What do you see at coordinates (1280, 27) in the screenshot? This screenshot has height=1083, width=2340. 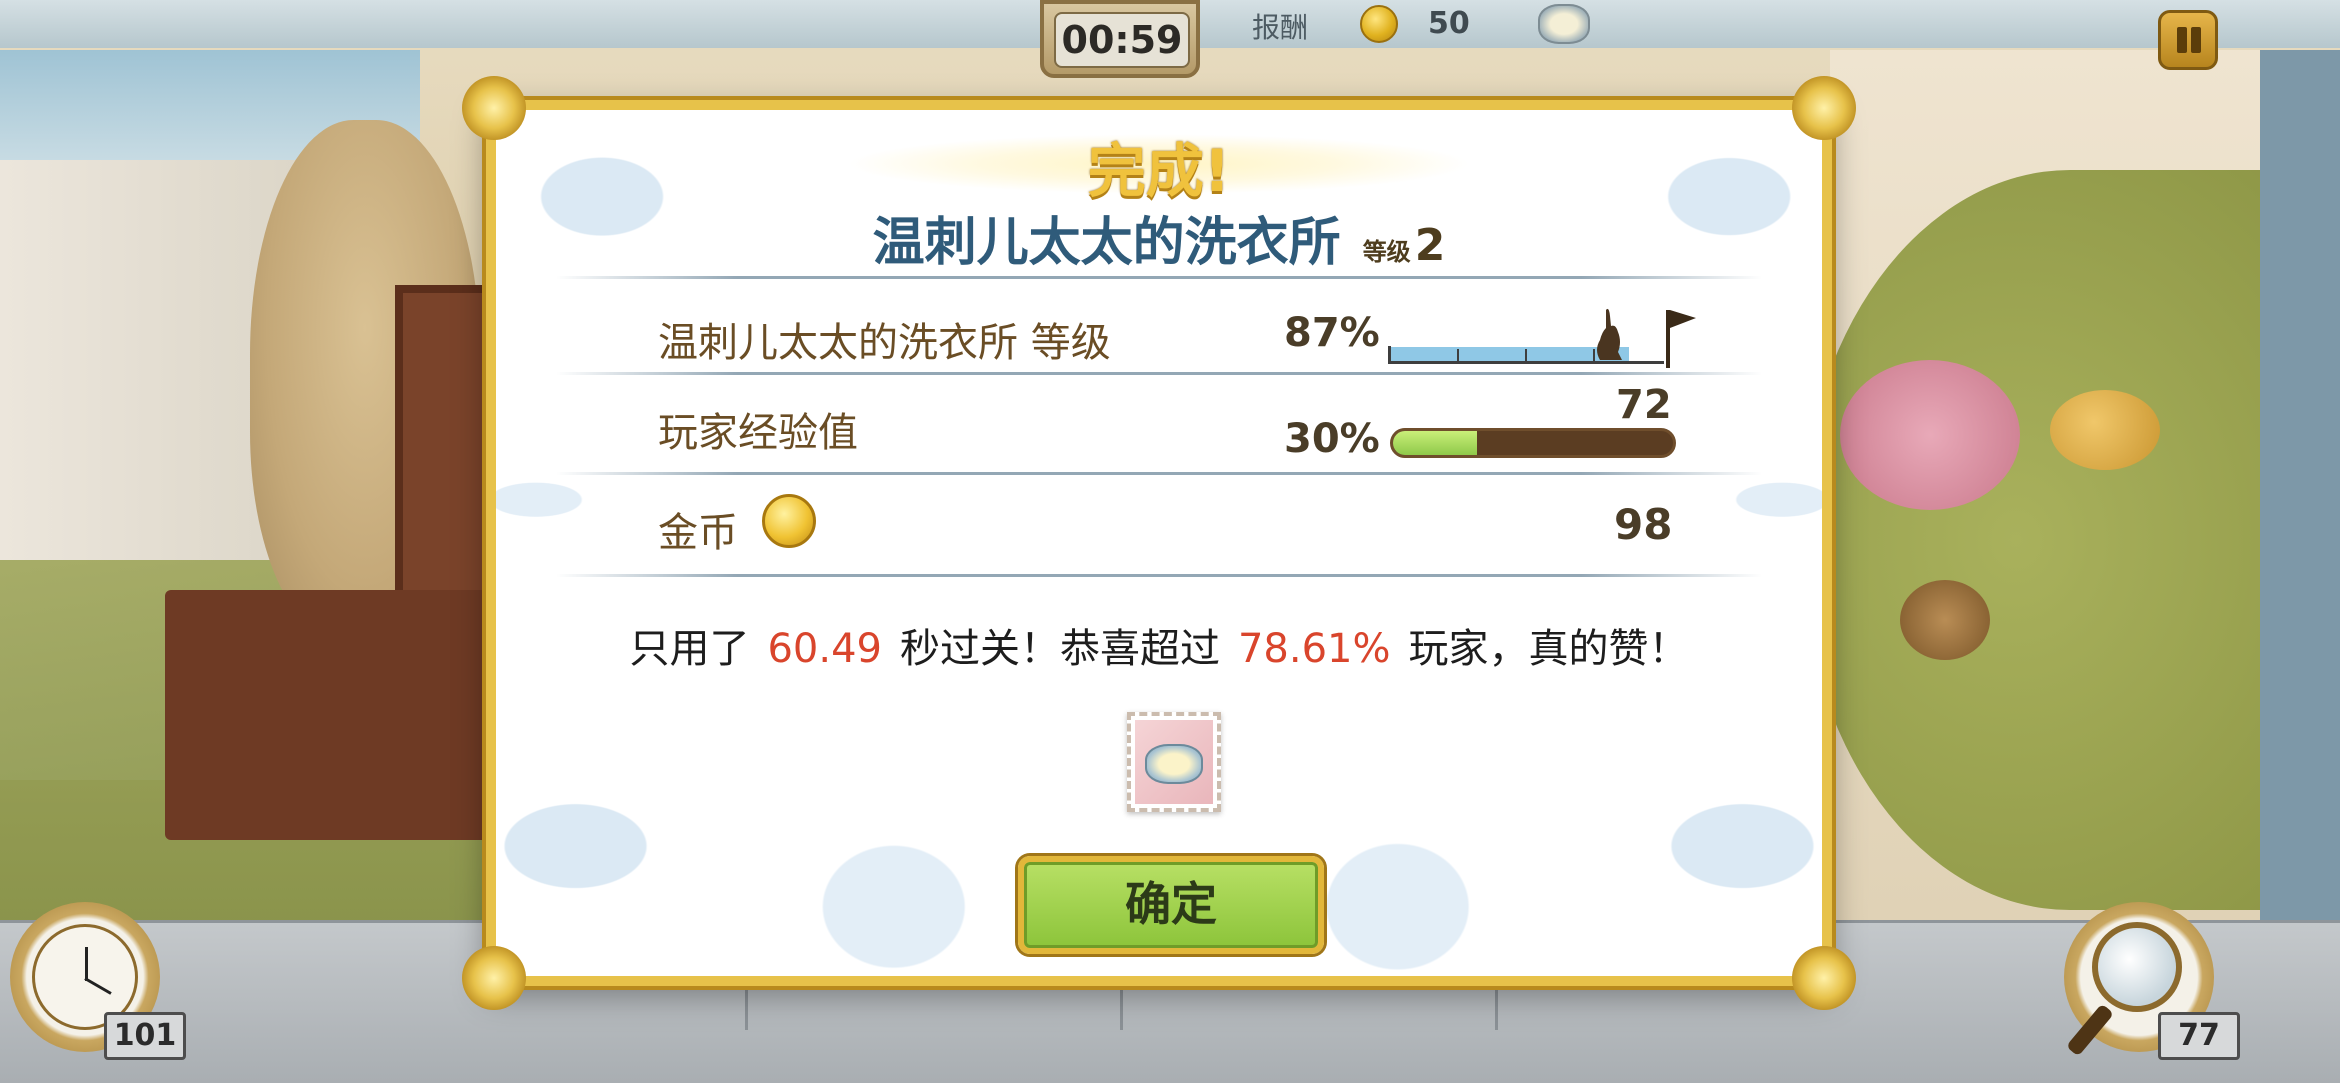 I see `reward-label: 报酬` at bounding box center [1280, 27].